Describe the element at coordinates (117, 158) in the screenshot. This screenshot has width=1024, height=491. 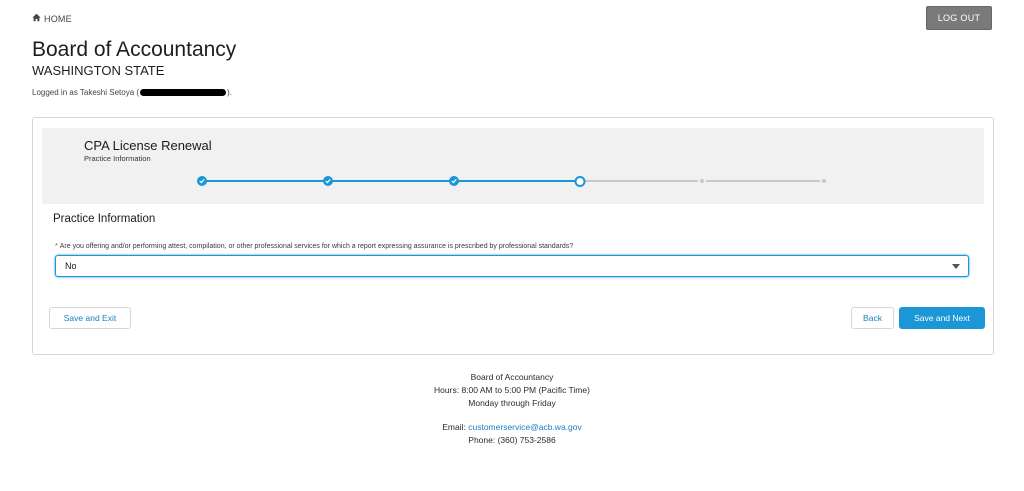
I see `form-subtitle: Practice Information` at that location.